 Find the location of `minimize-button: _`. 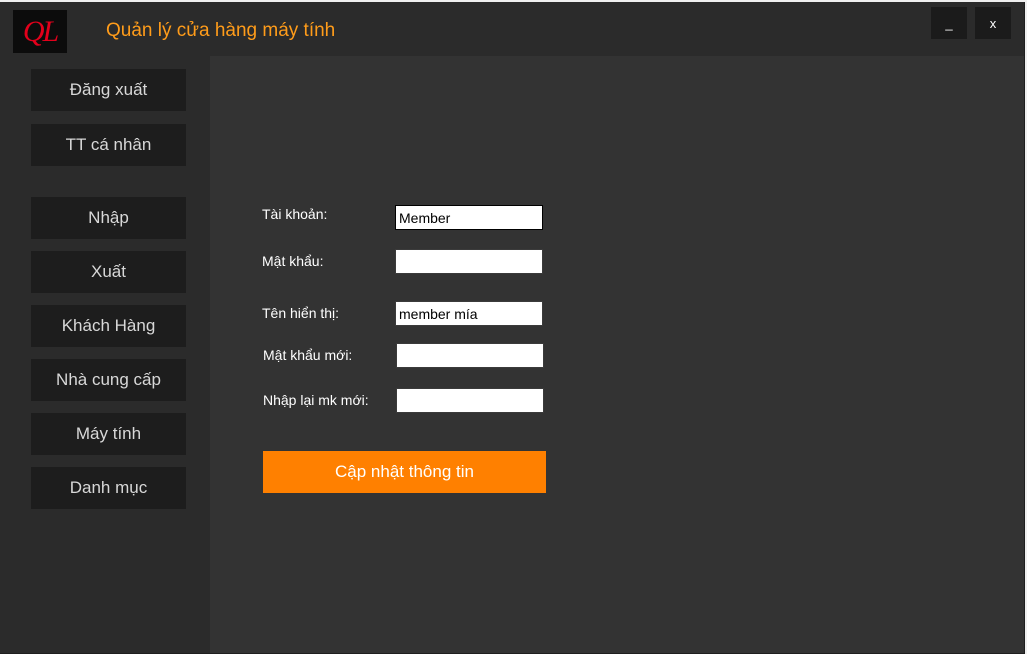

minimize-button: _ is located at coordinates (949, 23).